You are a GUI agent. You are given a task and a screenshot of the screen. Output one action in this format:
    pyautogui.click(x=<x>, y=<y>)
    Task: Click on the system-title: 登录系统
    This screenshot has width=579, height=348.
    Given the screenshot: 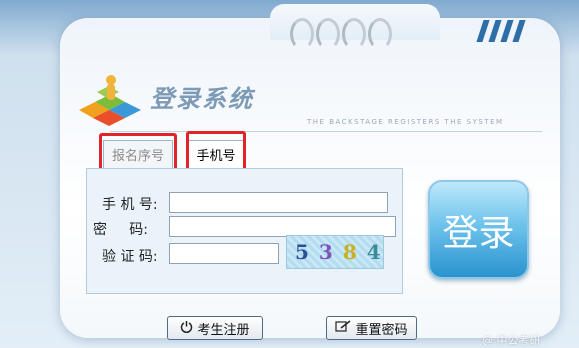 What is the action you would take?
    pyautogui.click(x=202, y=98)
    